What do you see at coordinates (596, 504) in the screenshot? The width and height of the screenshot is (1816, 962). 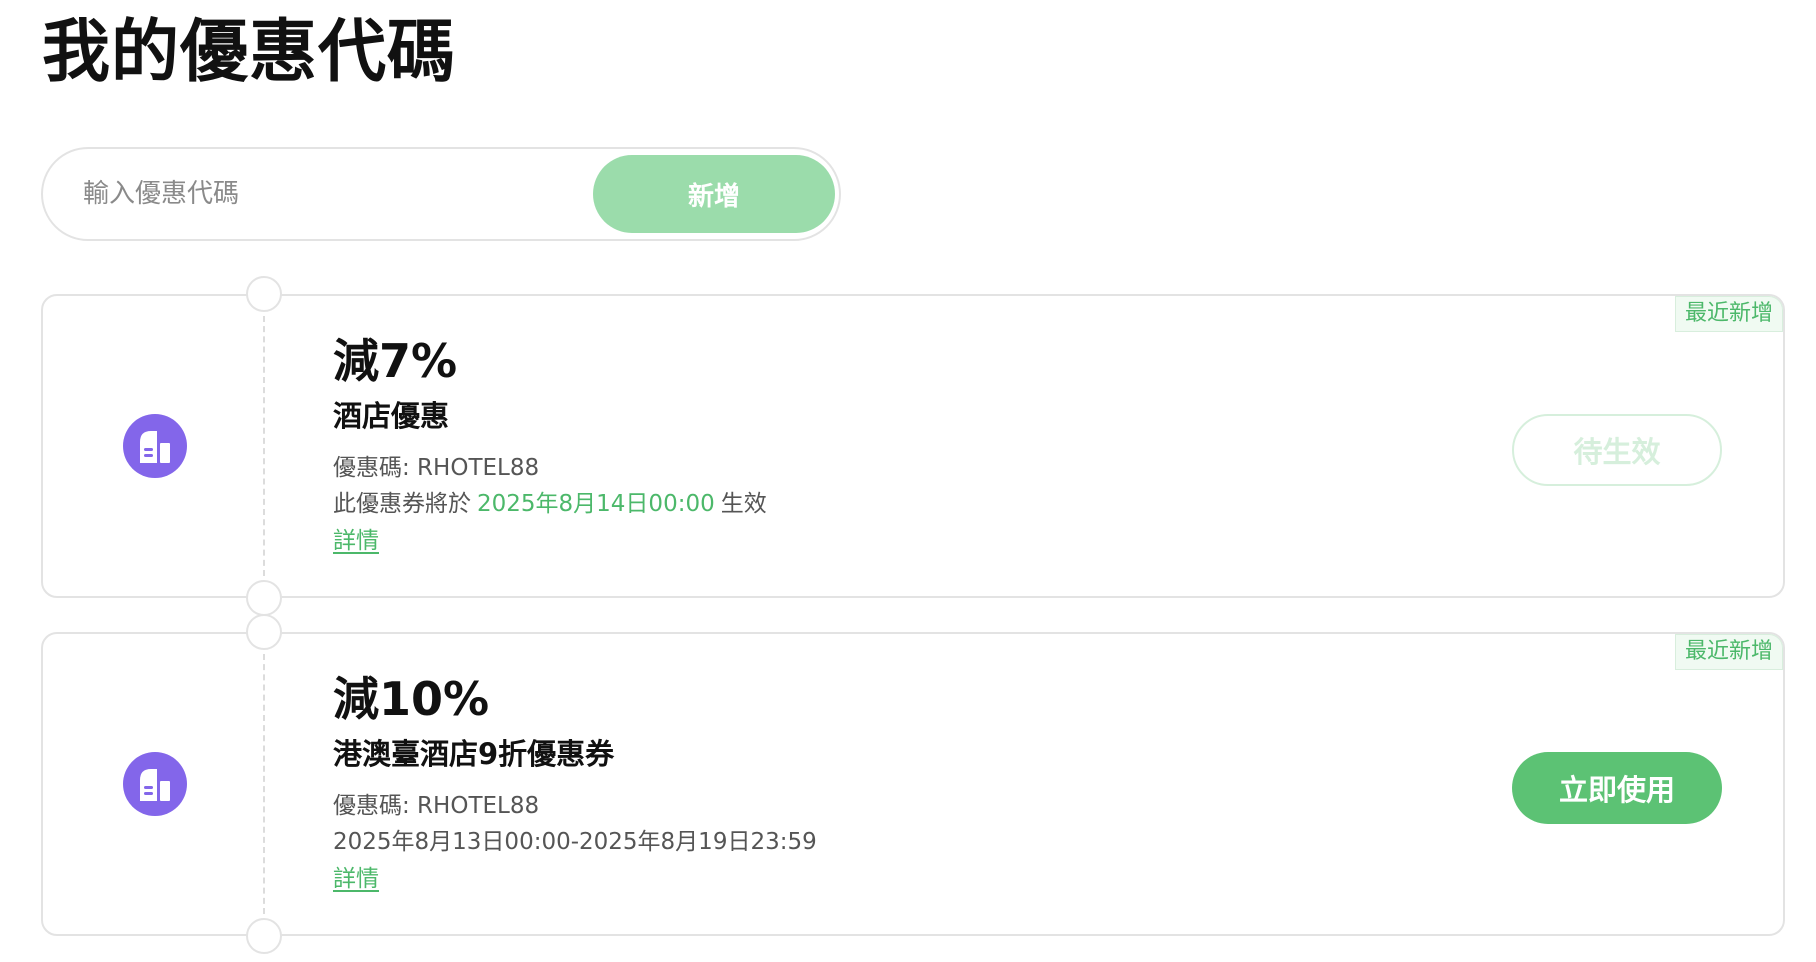 I see `validity-date: 2025年8月14日00:00` at bounding box center [596, 504].